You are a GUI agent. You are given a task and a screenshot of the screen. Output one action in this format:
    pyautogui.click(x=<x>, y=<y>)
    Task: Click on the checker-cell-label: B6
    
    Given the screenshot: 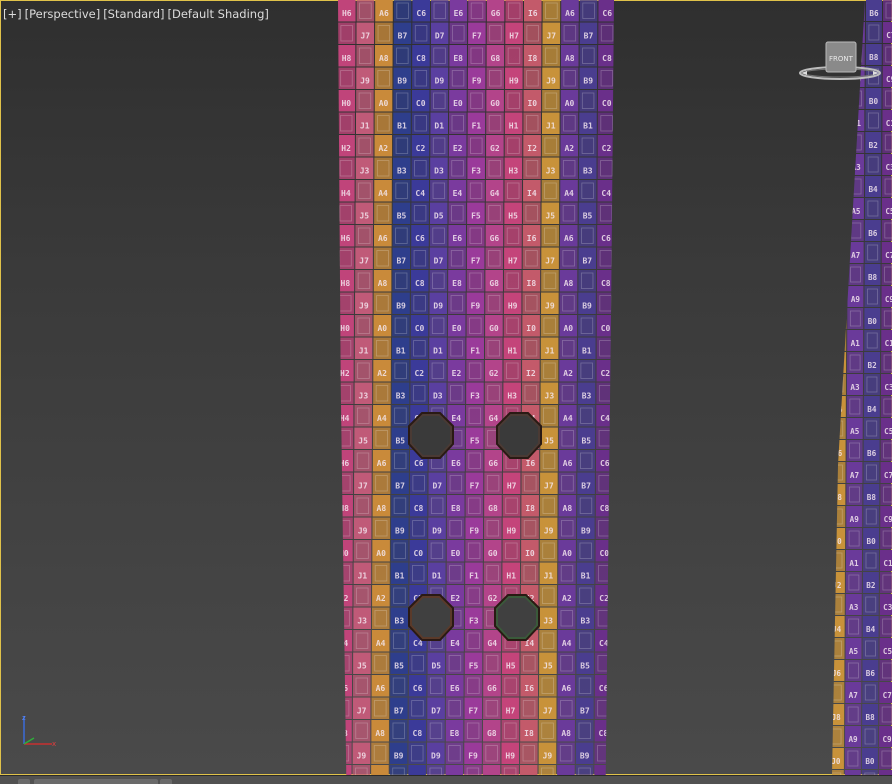 What is the action you would take?
    pyautogui.click(x=872, y=453)
    